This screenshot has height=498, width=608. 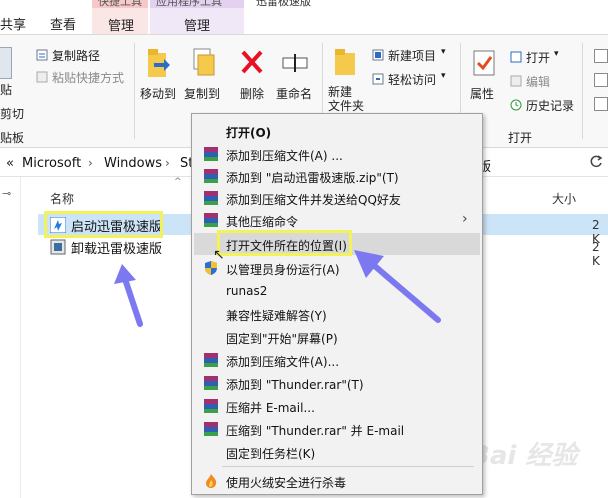 I want to click on menu-item-label: 固定到"开始"屏幕(P), so click(x=282, y=339).